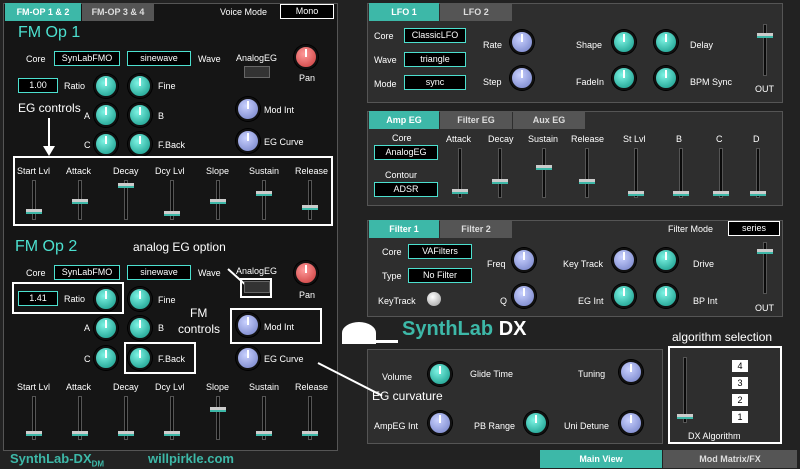 The image size is (800, 469). Describe the element at coordinates (730, 459) in the screenshot. I see `tab-mod-matrix: Mod Matrix/FX` at that location.